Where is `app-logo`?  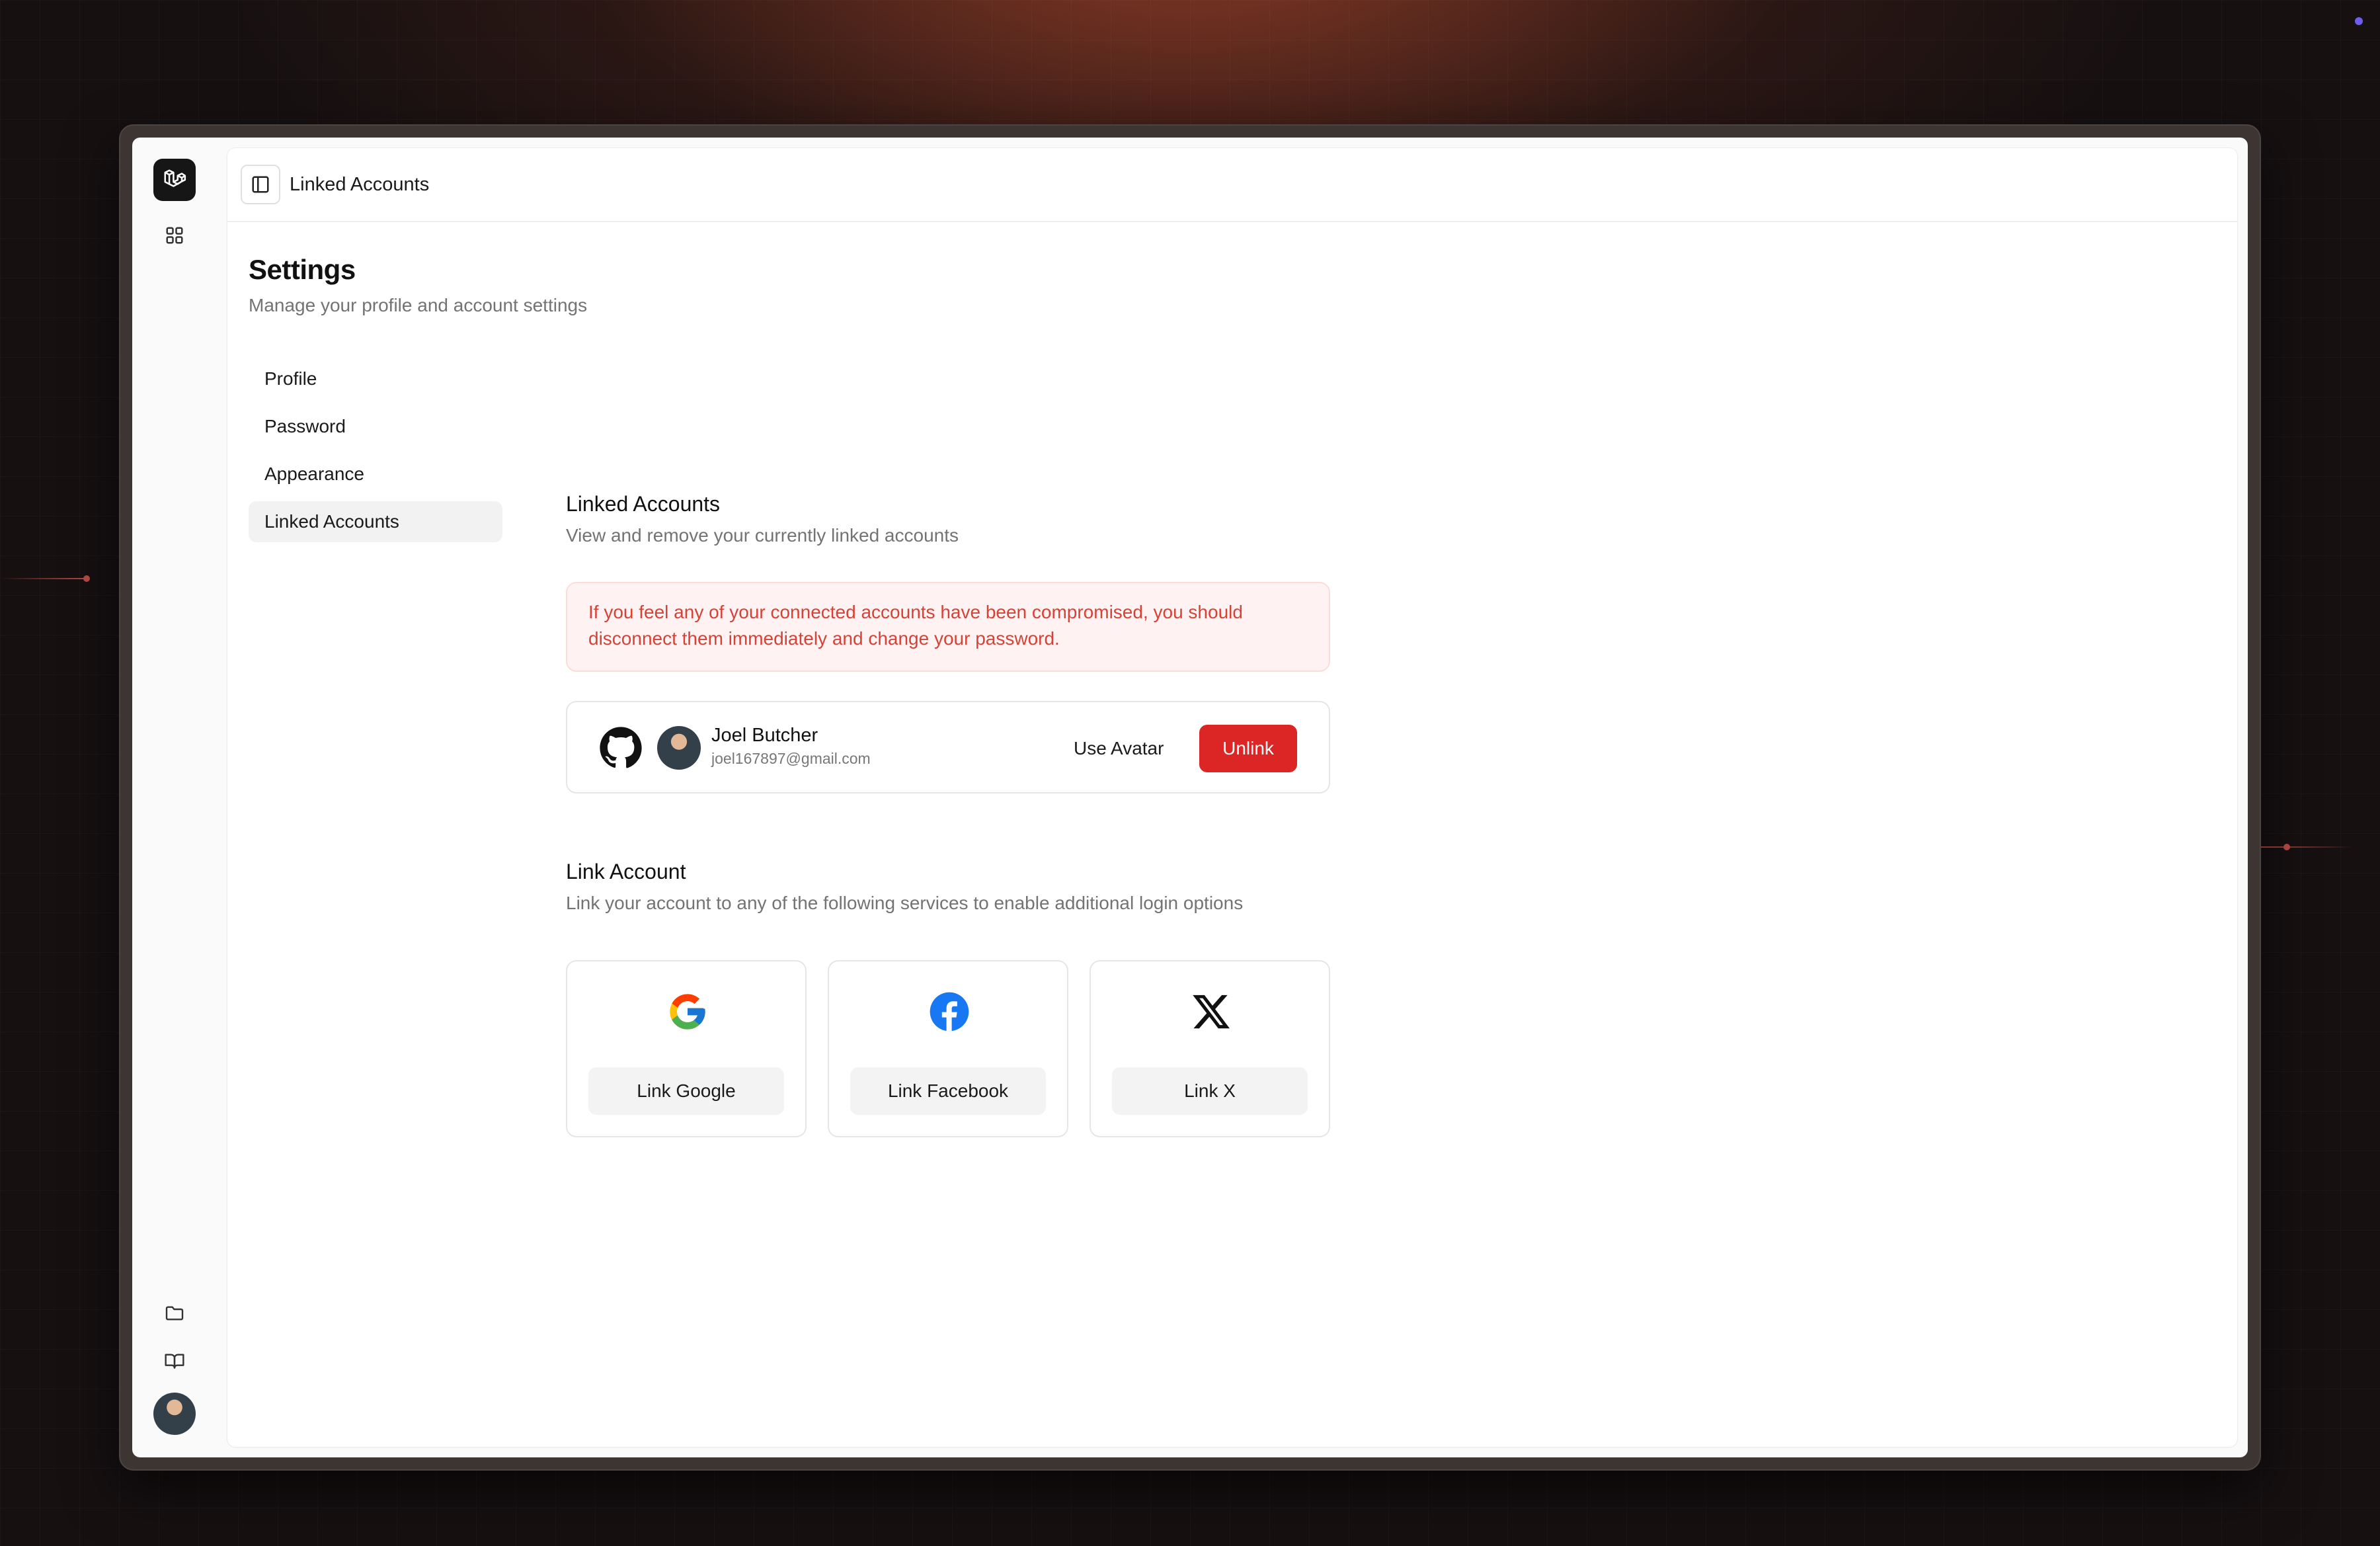
app-logo is located at coordinates (174, 180).